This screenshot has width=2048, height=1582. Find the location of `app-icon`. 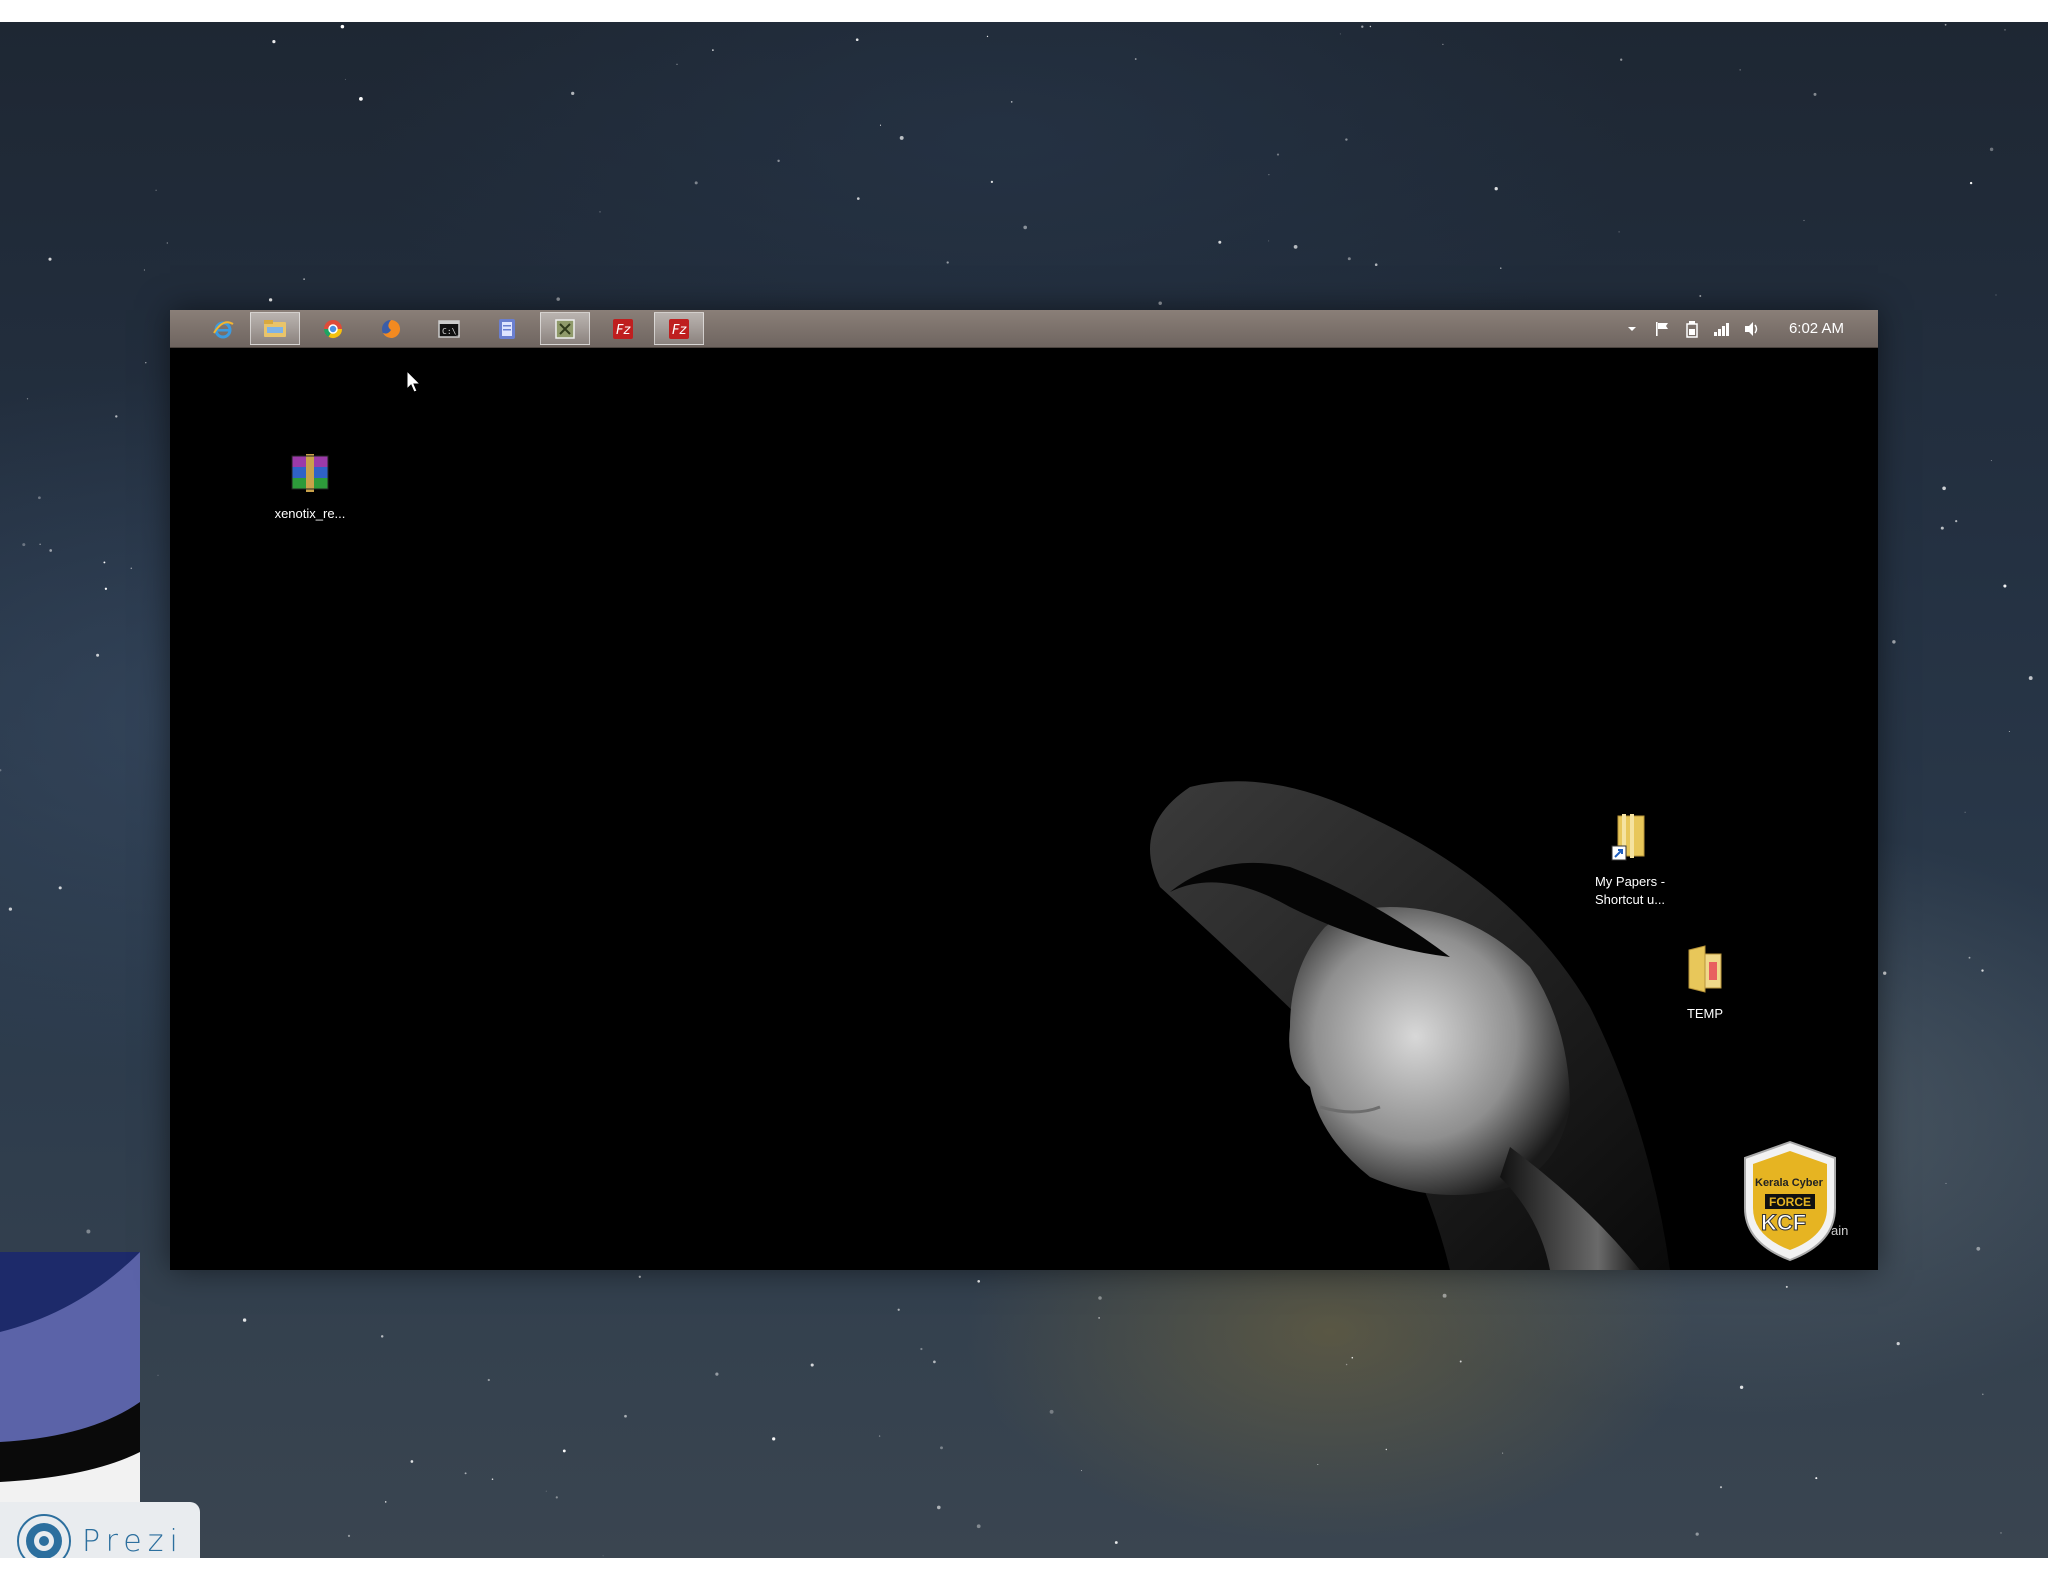

app-icon is located at coordinates (565, 328).